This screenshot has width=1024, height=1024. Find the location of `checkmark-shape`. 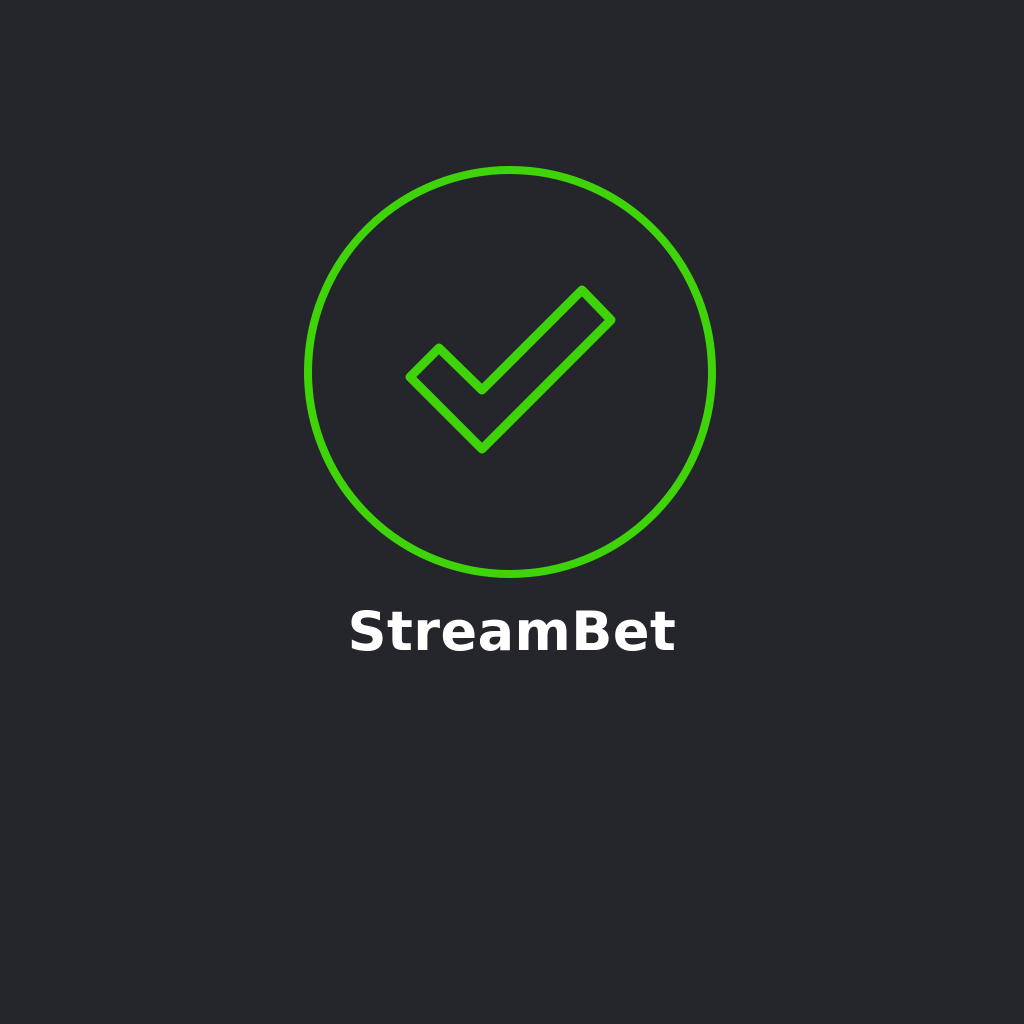

checkmark-shape is located at coordinates (510, 369).